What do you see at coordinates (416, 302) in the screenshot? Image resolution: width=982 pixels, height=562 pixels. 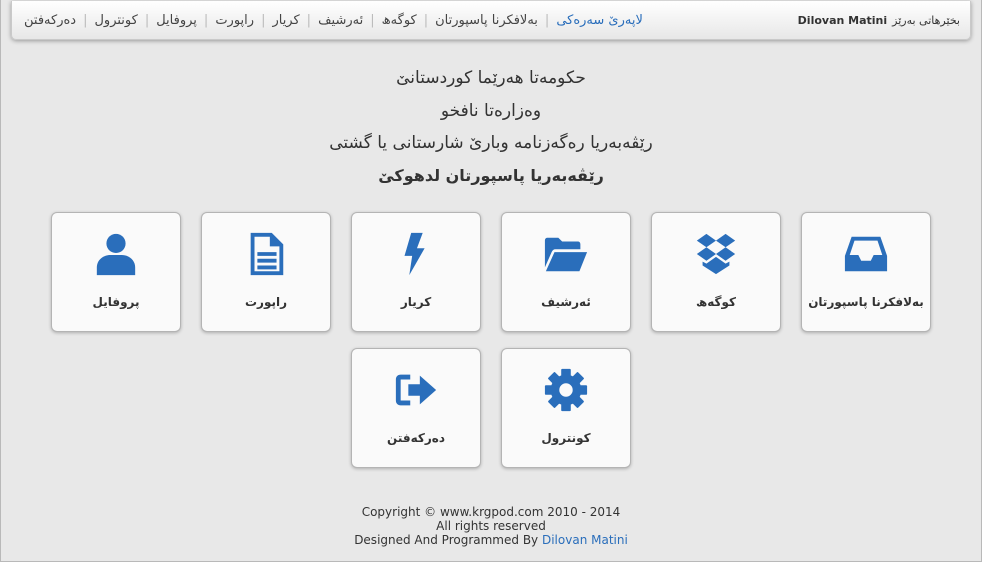 I see `tile-label: کریار` at bounding box center [416, 302].